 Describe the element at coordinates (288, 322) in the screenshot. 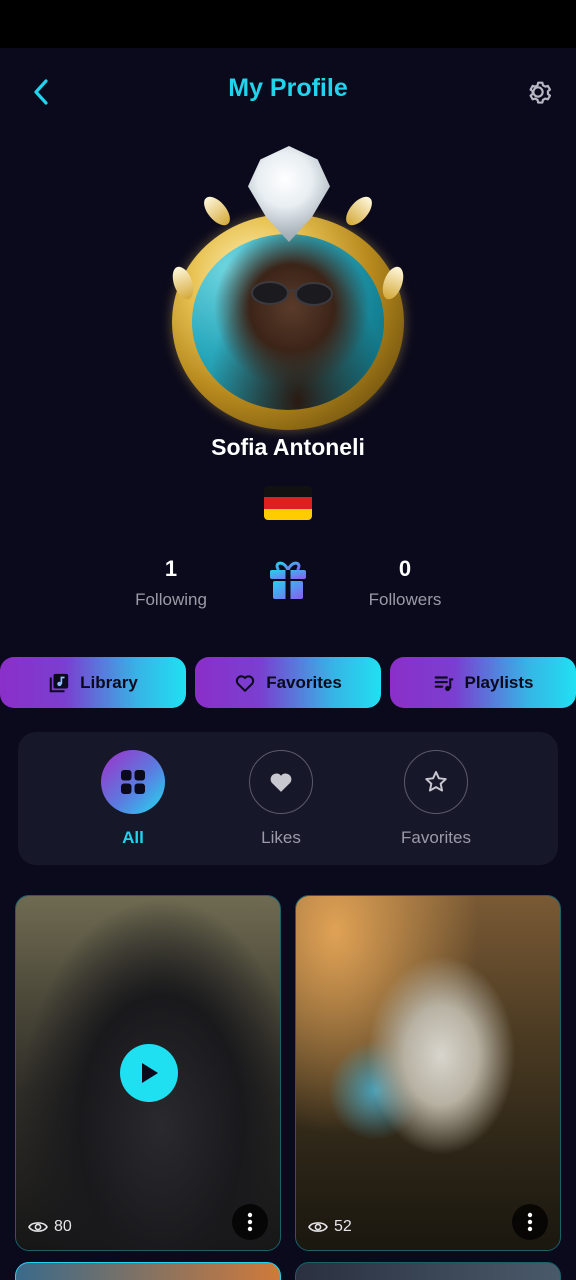

I see `avatar-photo` at that location.